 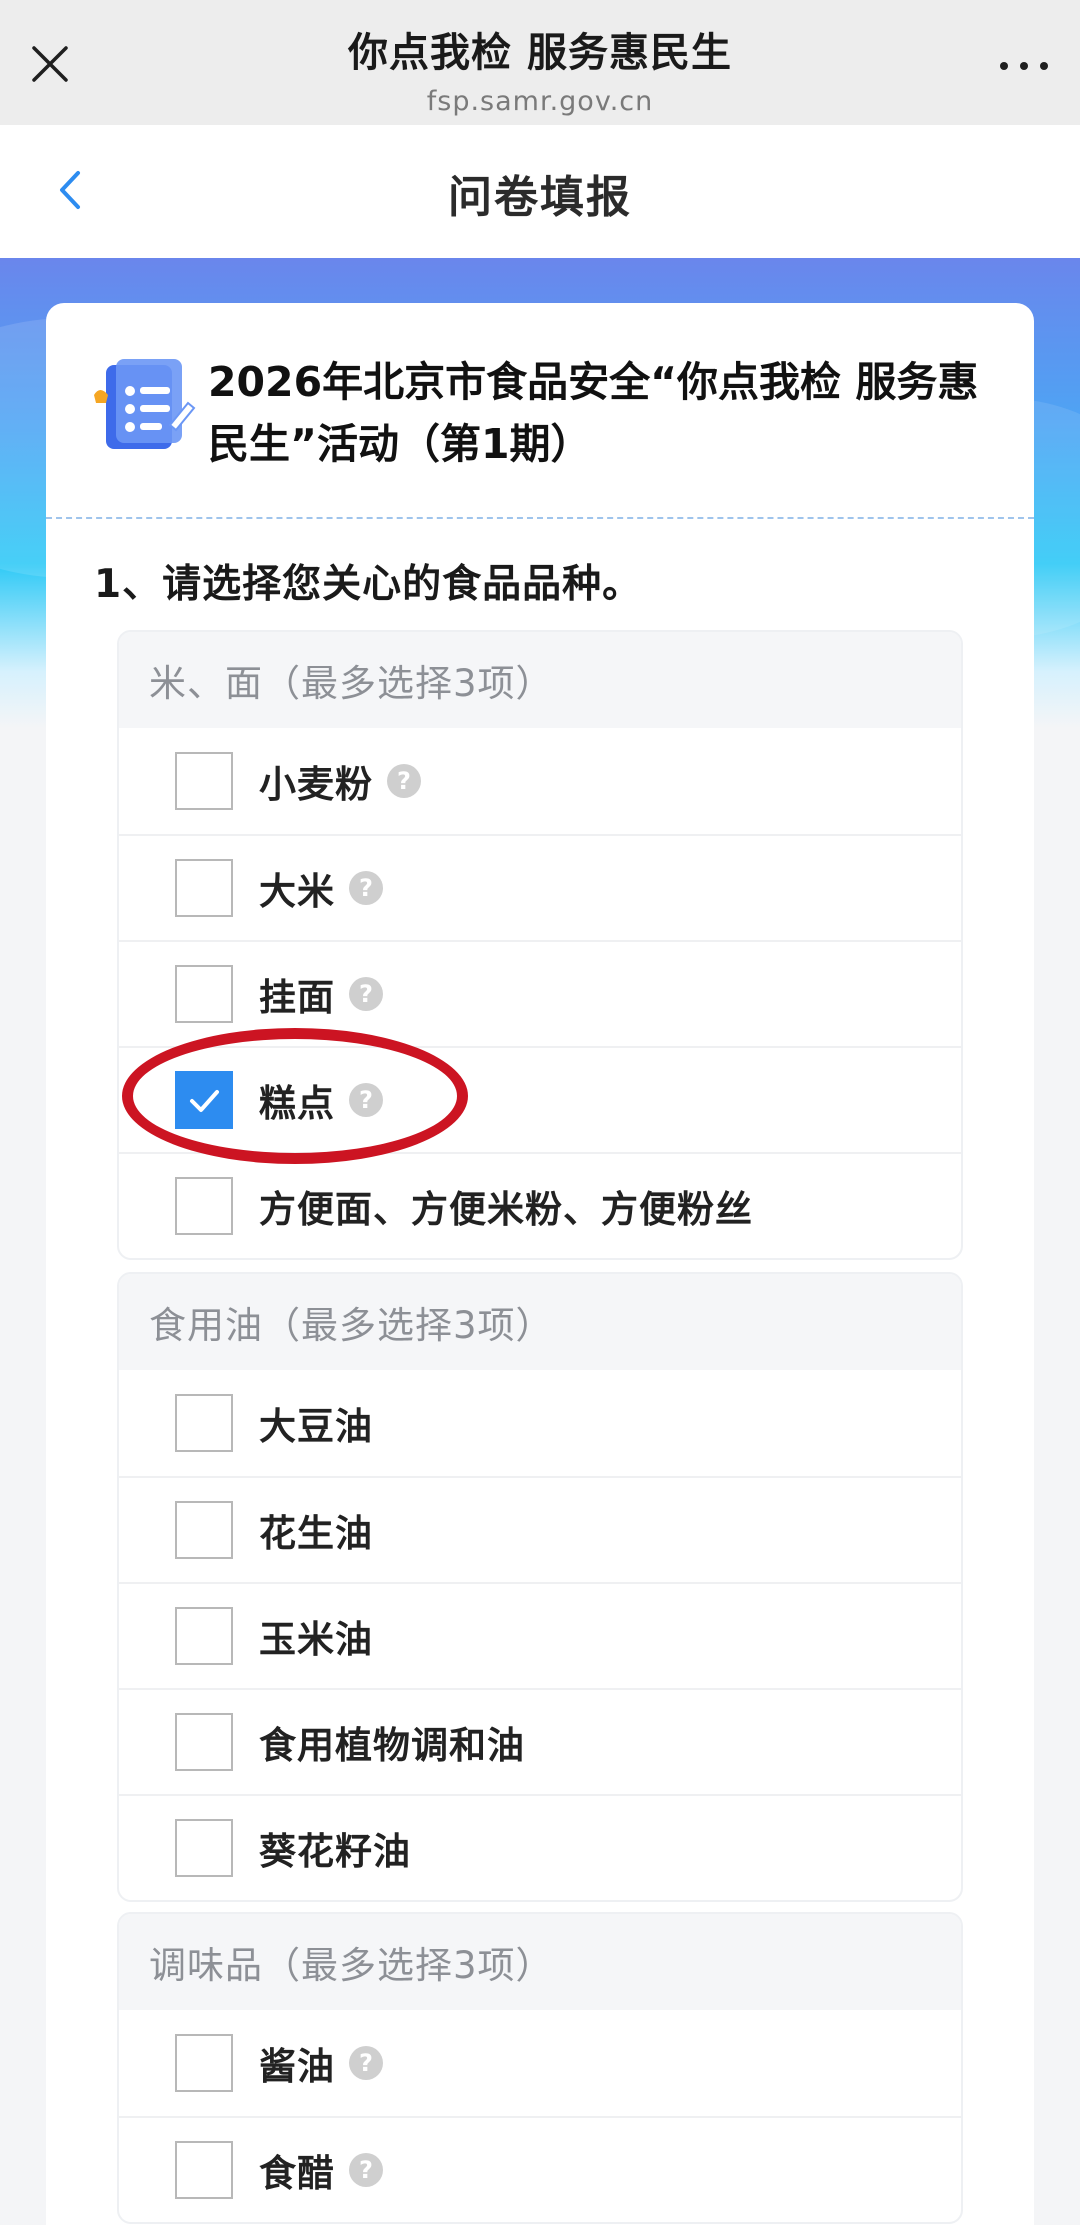 I want to click on group-header: 食用油（最多选择3项）, so click(x=540, y=1322).